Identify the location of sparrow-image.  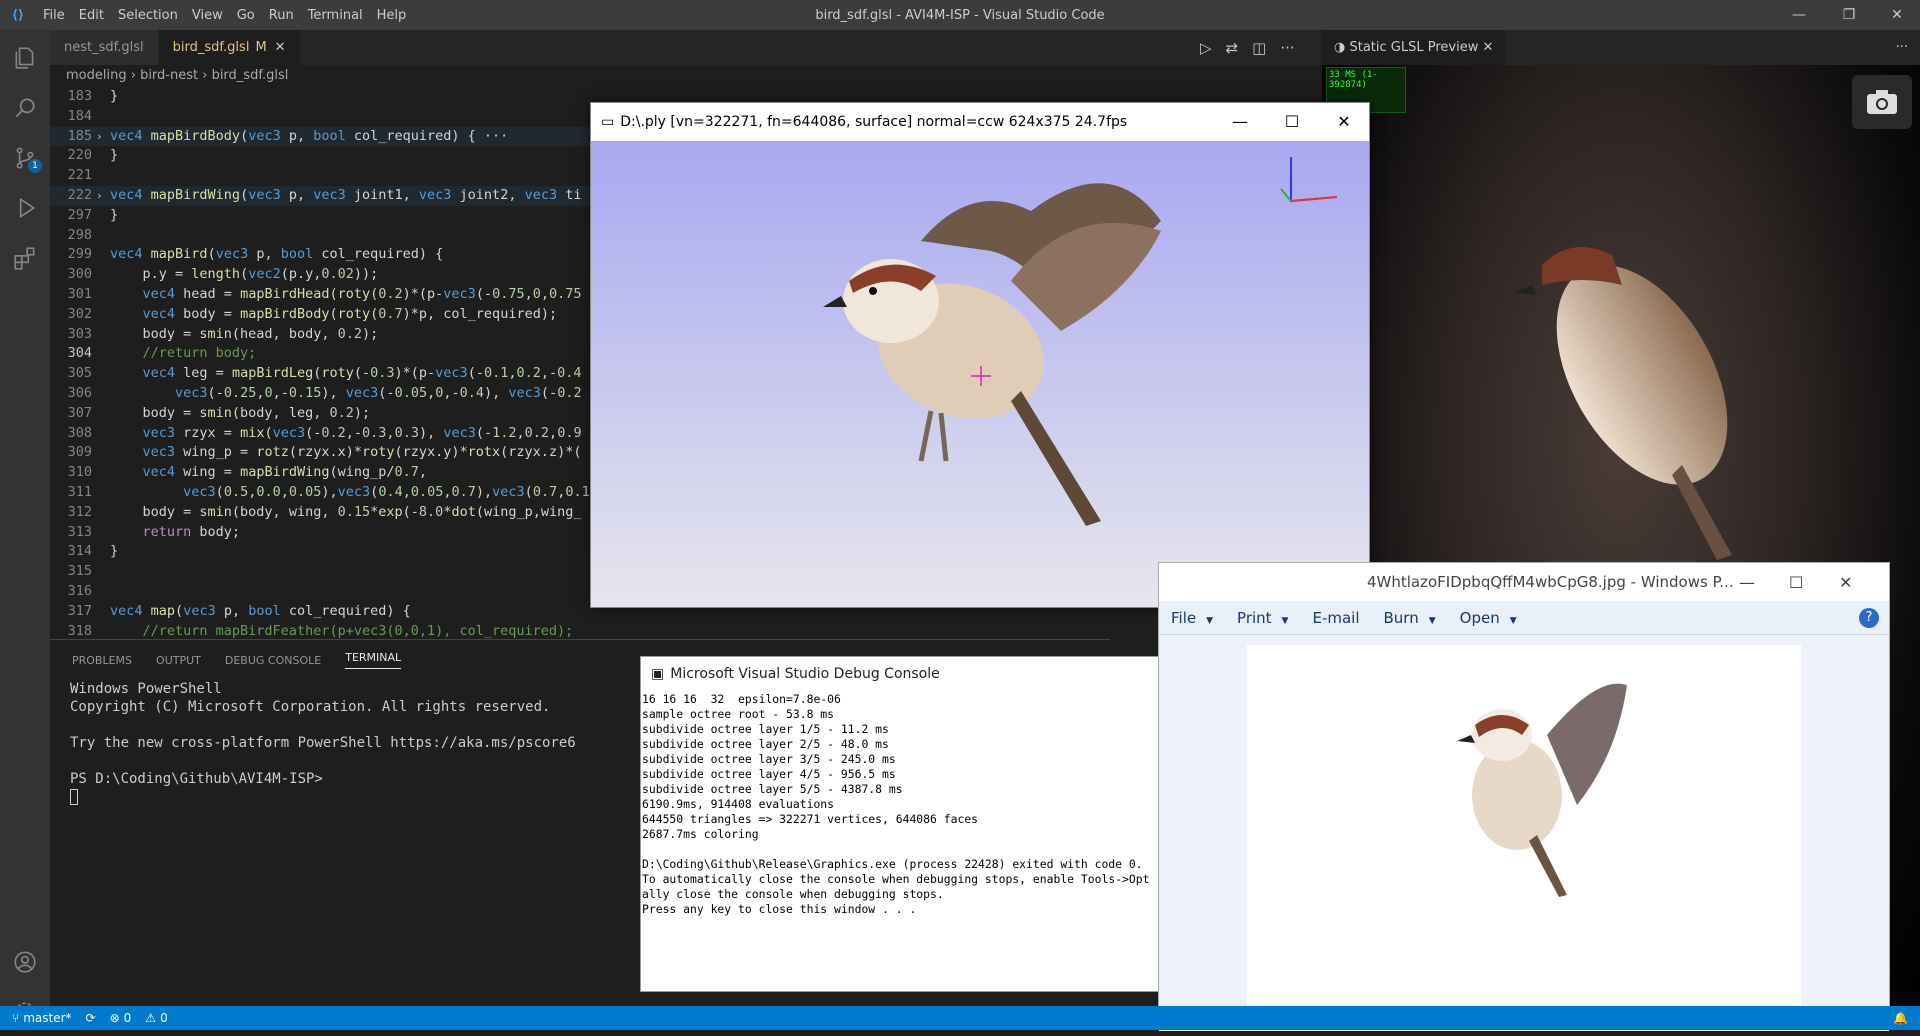
(1542, 790).